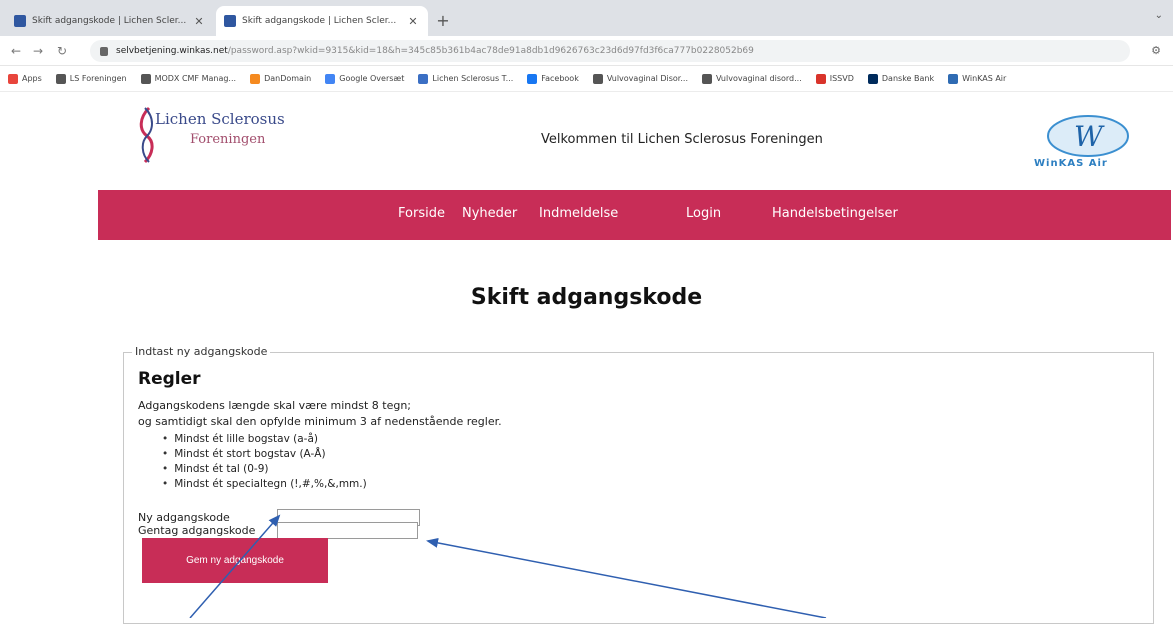 The image size is (1173, 624). Describe the element at coordinates (197, 530) in the screenshot. I see `repeat-password-label: Gentag adgangskode` at that location.